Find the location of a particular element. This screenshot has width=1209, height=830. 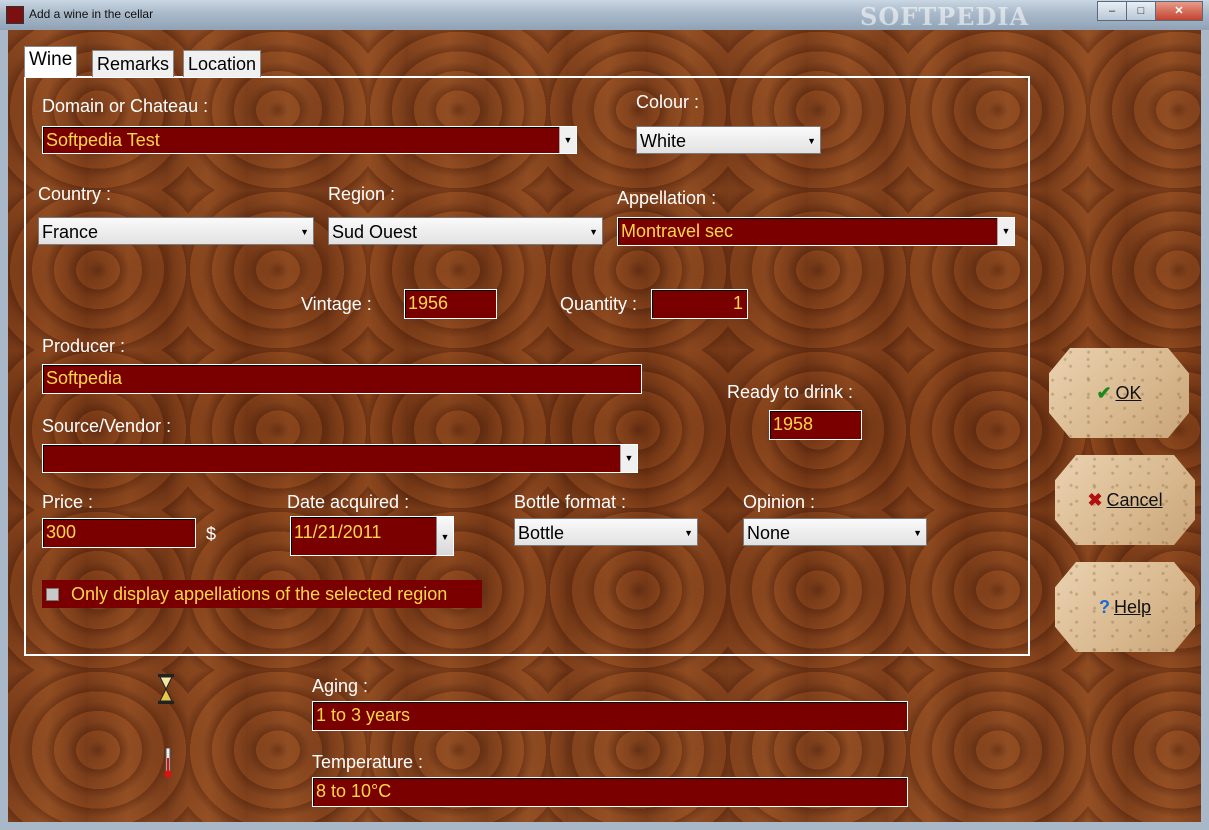

region-label: Region : is located at coordinates (362, 194).